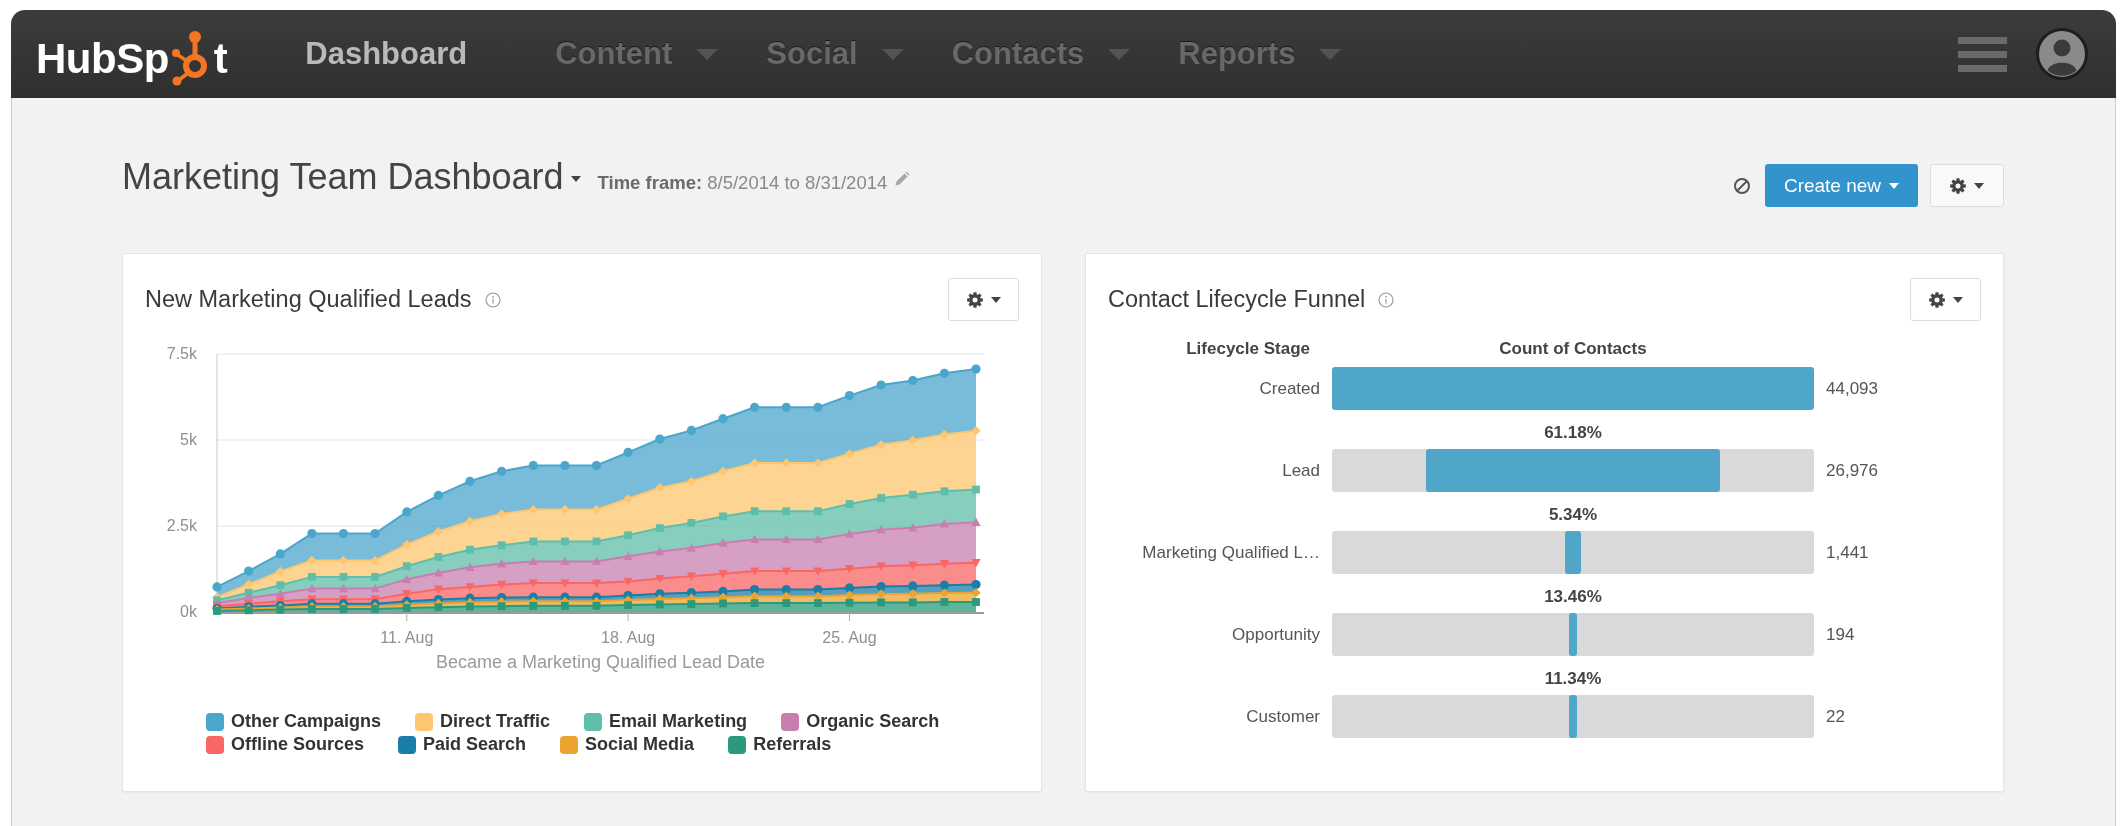 This screenshot has width=2123, height=826. What do you see at coordinates (1852, 388) in the screenshot?
I see `contact-count: 44,093` at bounding box center [1852, 388].